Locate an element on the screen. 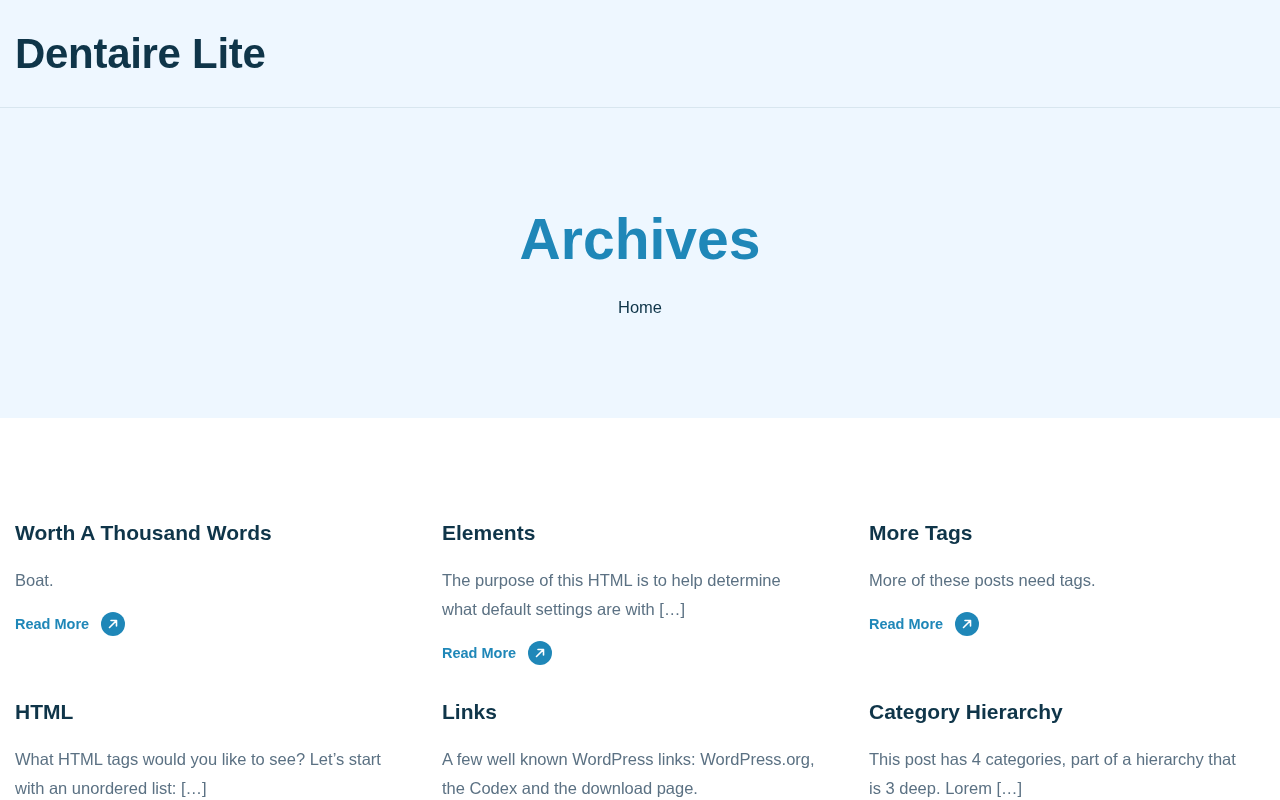  post-excerpt: The purpose of this HTML is to help determine what default settings are with […] is located at coordinates (612, 595).